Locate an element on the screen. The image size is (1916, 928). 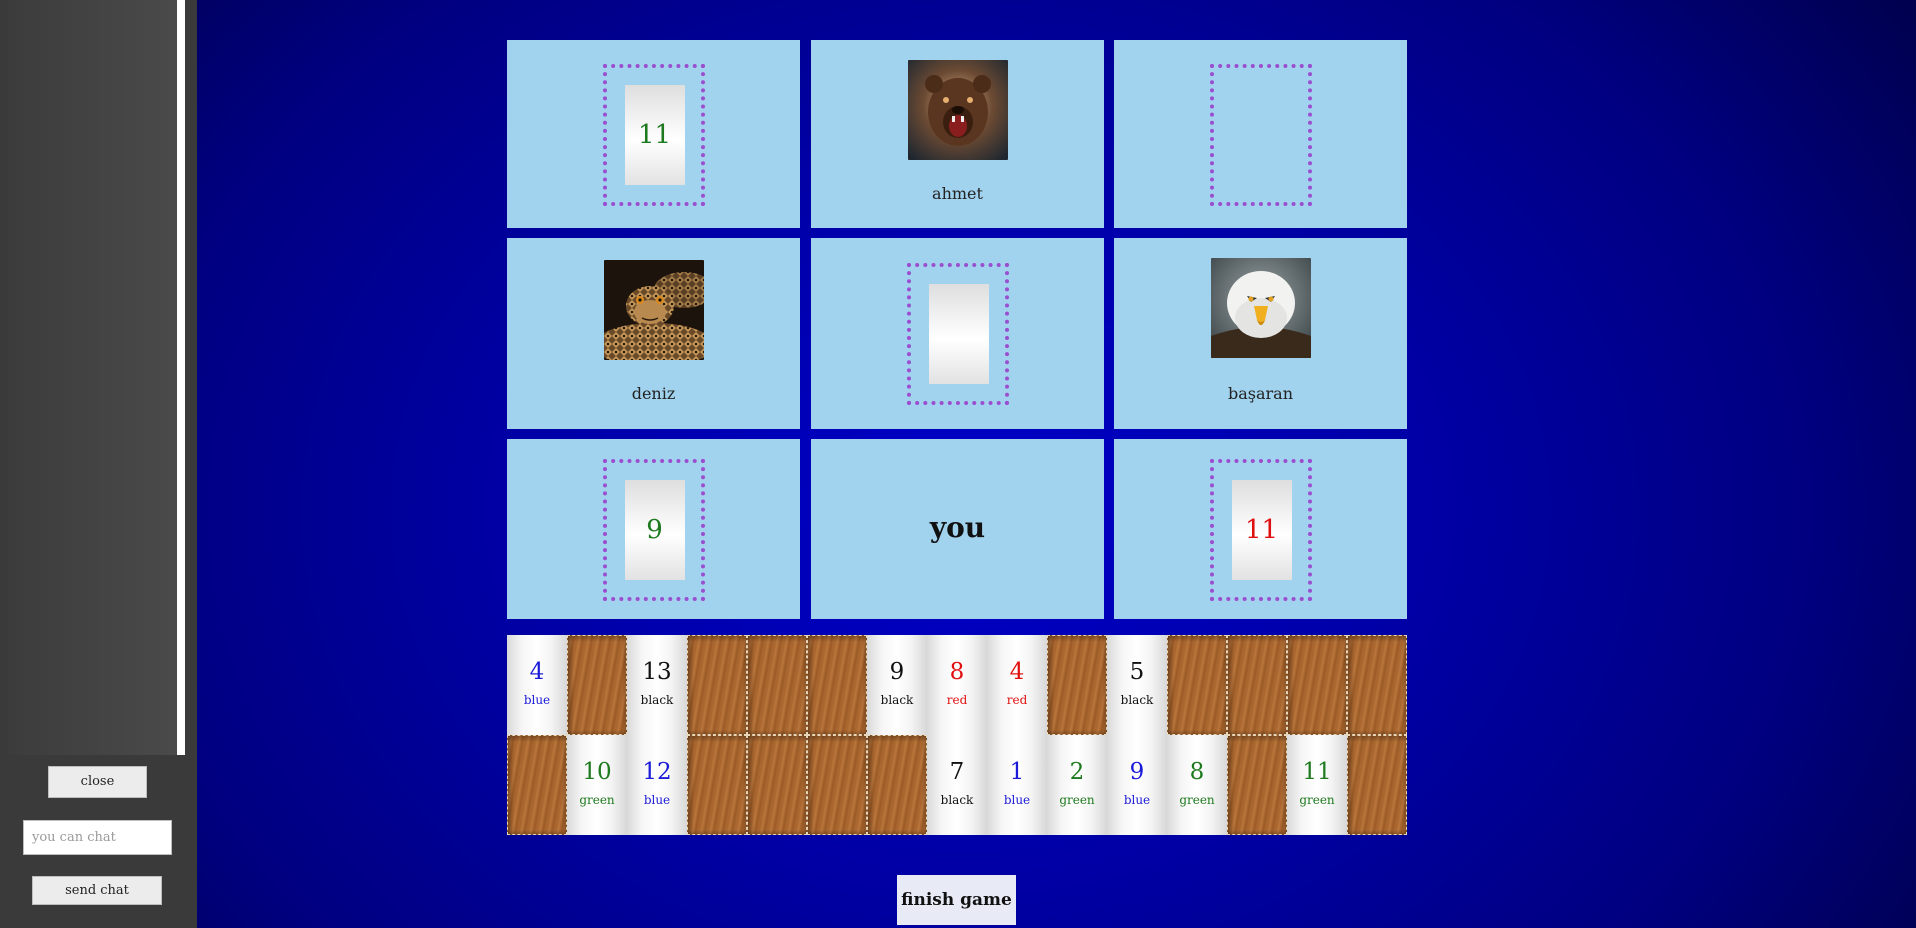
tile-number: 7 is located at coordinates (957, 772).